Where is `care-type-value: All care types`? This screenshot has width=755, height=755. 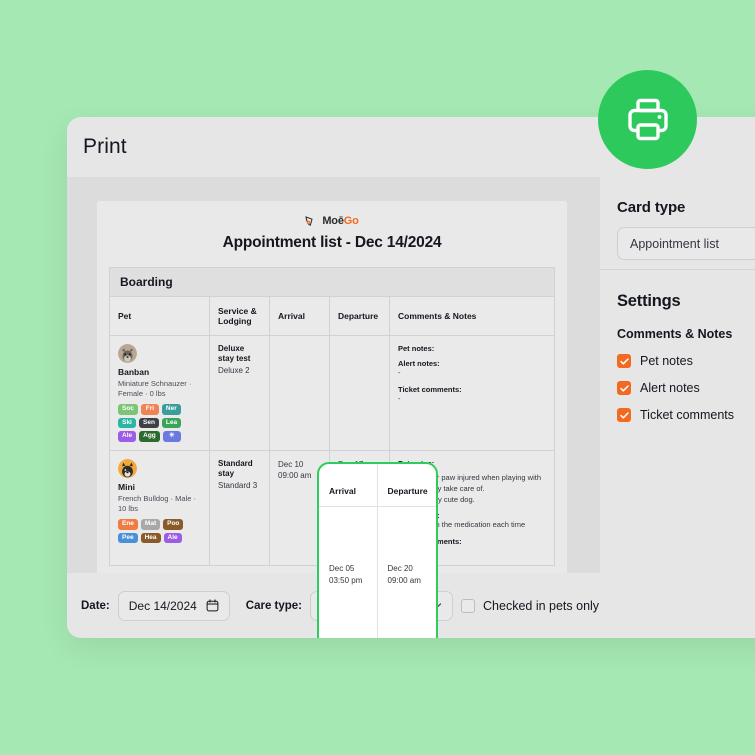 care-type-value: All care types is located at coordinates (357, 605).